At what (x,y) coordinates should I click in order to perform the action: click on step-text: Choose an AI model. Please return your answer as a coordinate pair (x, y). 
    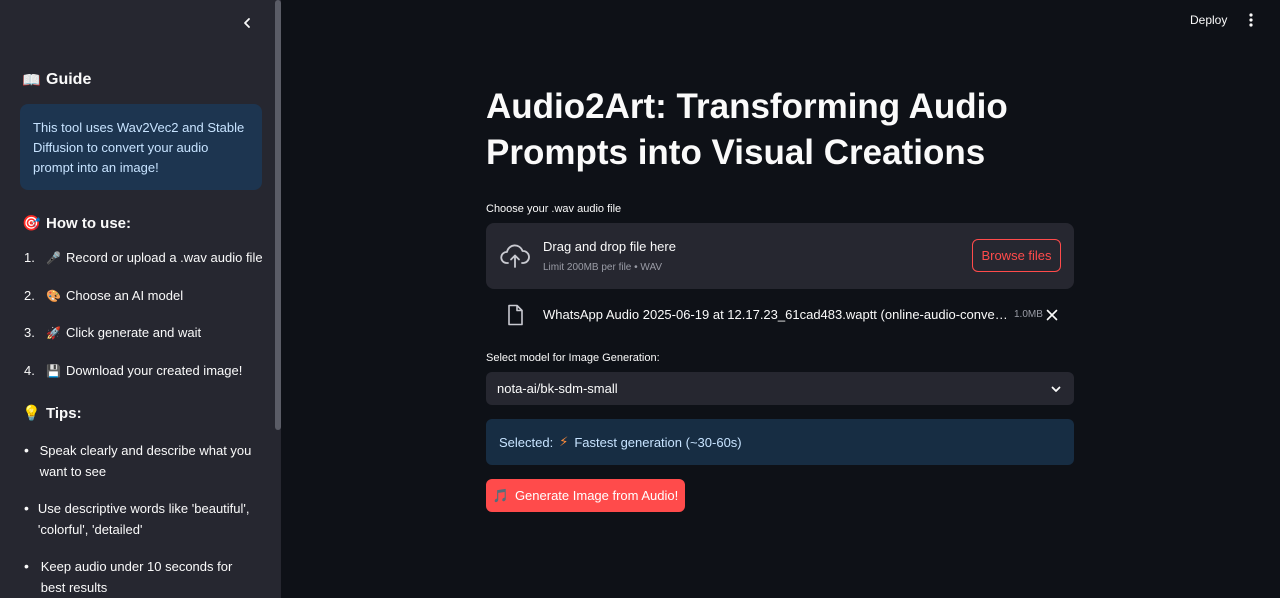
    Looking at the image, I should click on (125, 295).